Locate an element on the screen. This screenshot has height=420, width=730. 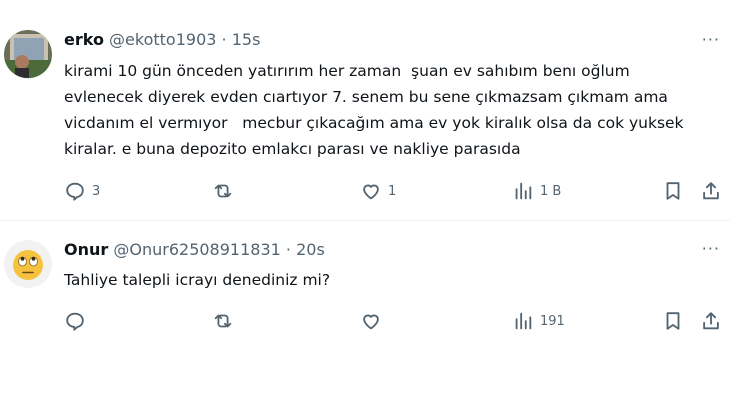
views-count: 191 is located at coordinates (552, 321).